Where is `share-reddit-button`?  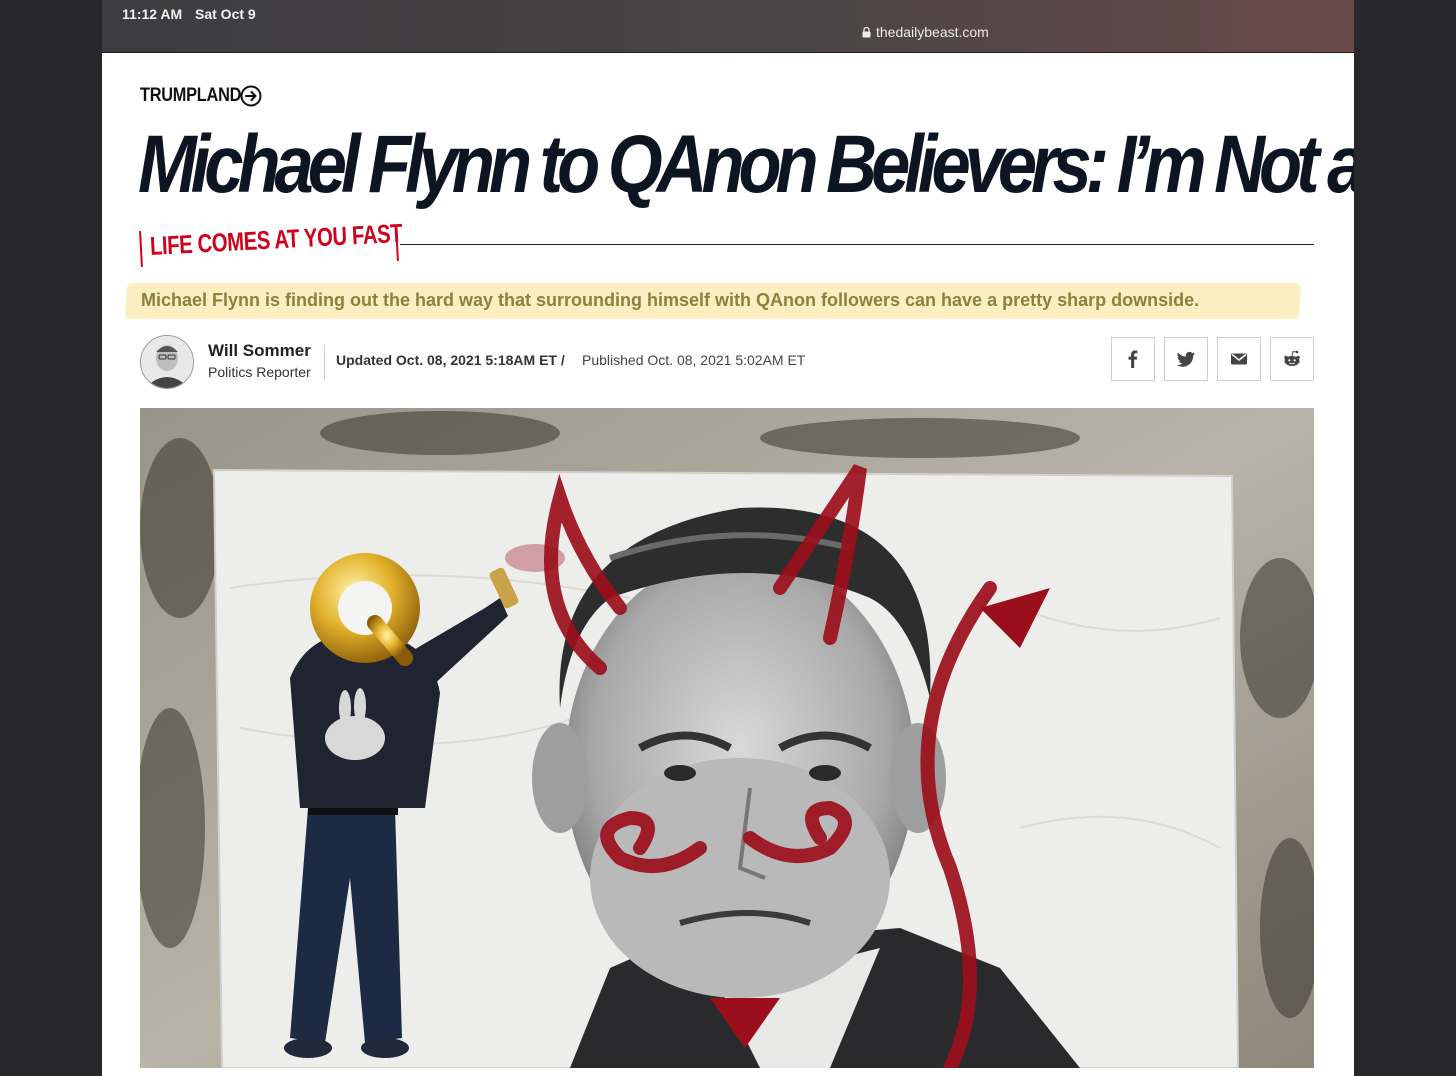
share-reddit-button is located at coordinates (1292, 359).